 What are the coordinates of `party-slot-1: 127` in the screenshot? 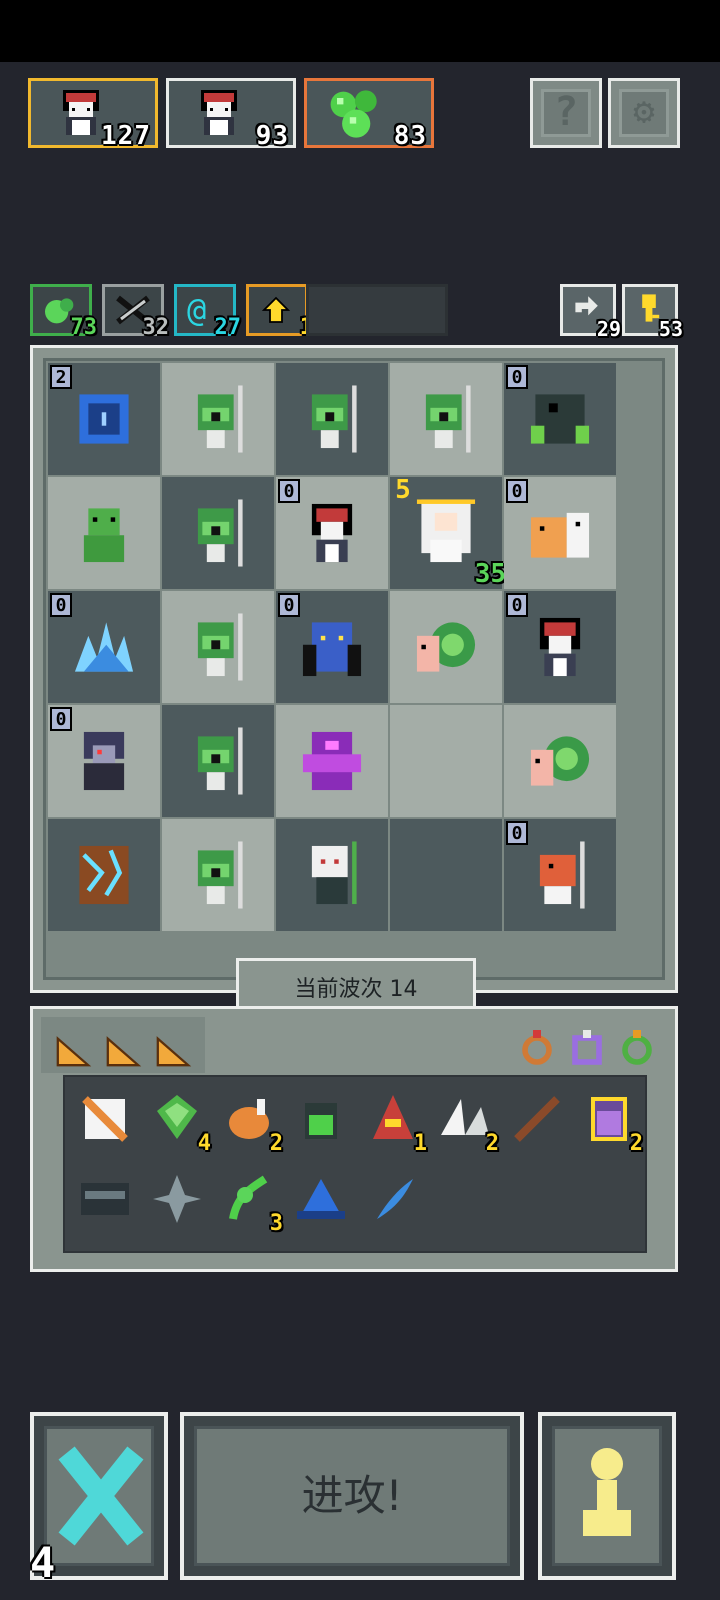 It's located at (93, 114).